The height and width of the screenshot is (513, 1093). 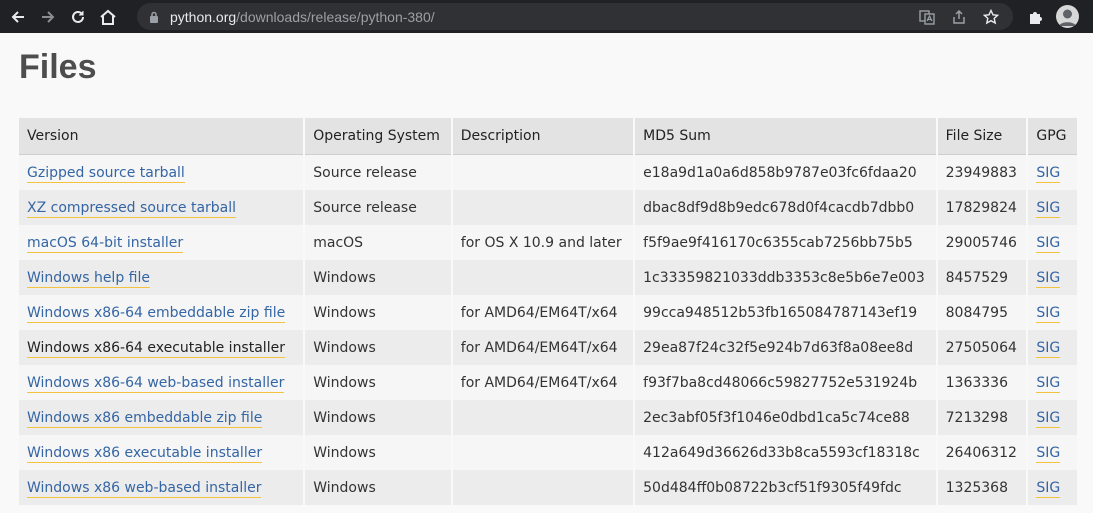 What do you see at coordinates (982, 347) in the screenshot?
I see `size-cell: 27505064` at bounding box center [982, 347].